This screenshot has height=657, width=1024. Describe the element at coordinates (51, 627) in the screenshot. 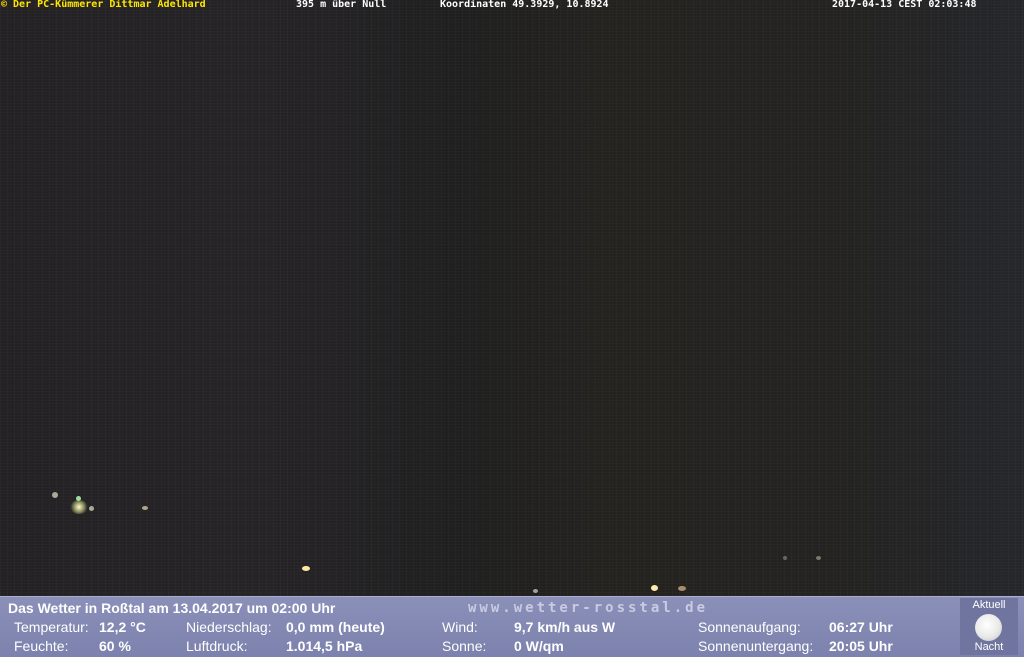

I see `temperature-label: Temperatur:` at that location.